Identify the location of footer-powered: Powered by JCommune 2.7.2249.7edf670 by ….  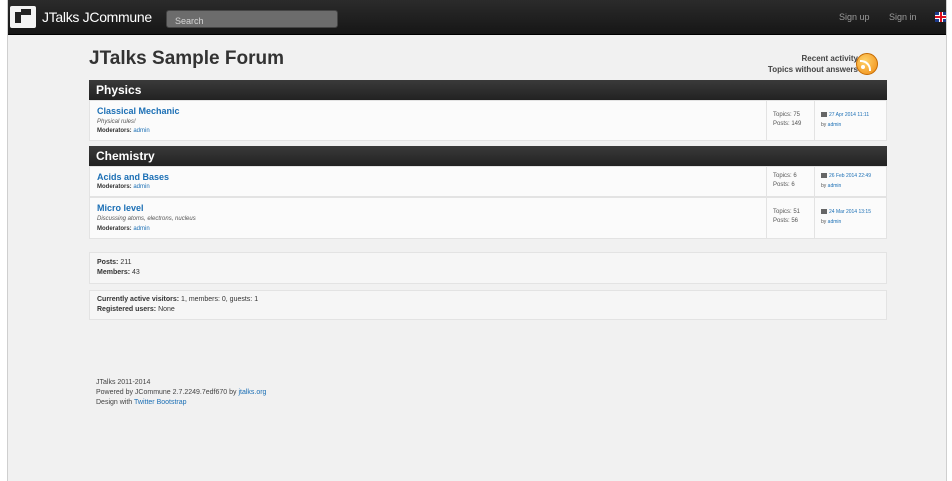
(181, 393).